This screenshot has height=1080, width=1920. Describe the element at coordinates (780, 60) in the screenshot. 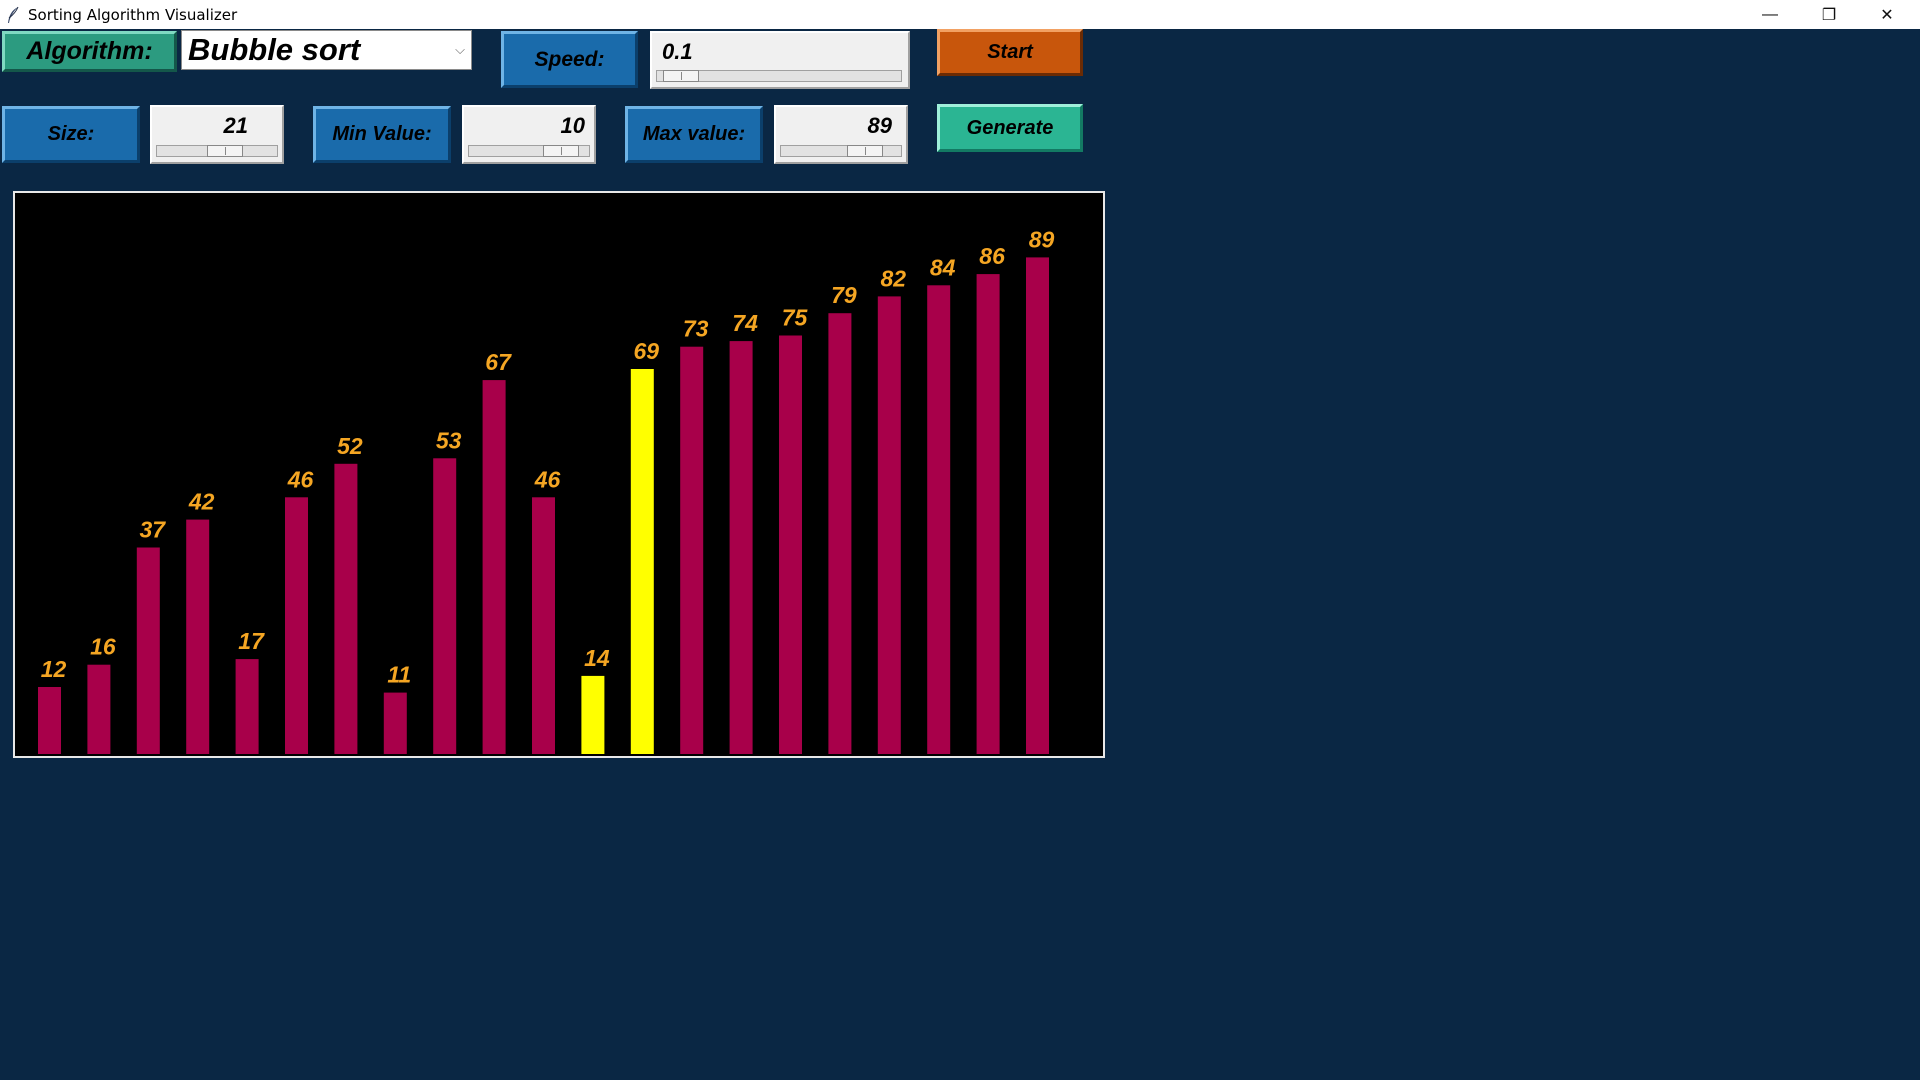

I see `speed-scale: 0.1` at that location.